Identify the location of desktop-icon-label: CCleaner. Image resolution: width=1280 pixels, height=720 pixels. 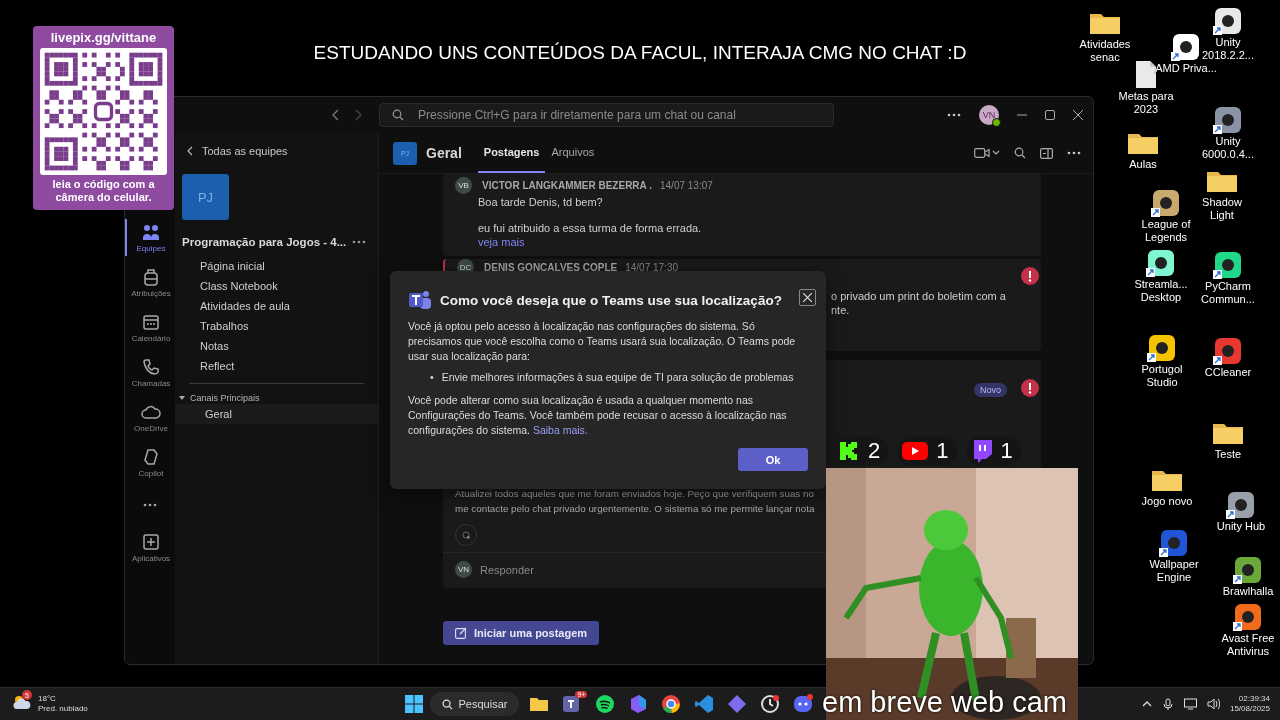
(1228, 372).